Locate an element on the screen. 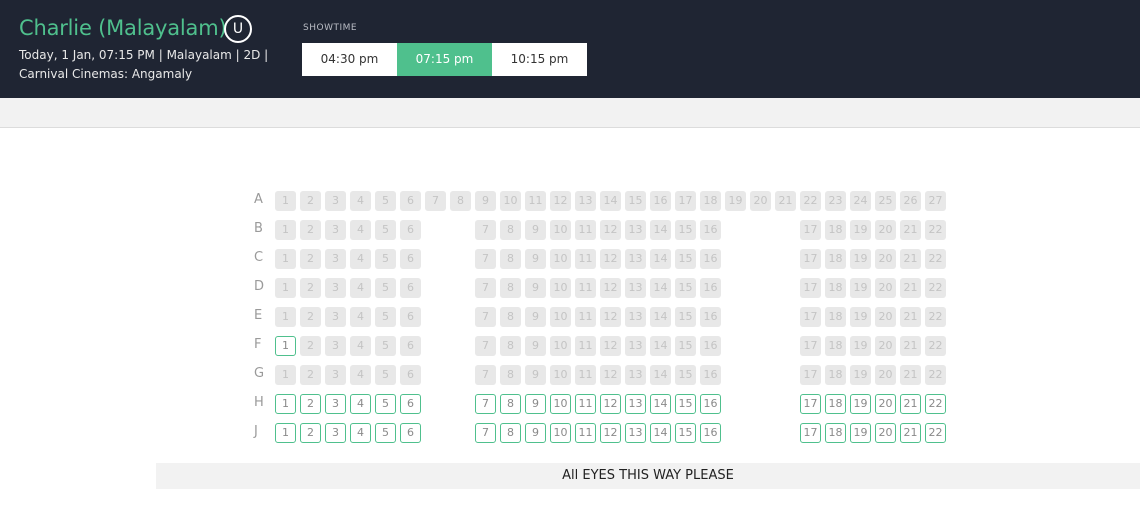  showtime-selector: 04:30 pm 07:15 pm 10:15 pm is located at coordinates (444, 59).